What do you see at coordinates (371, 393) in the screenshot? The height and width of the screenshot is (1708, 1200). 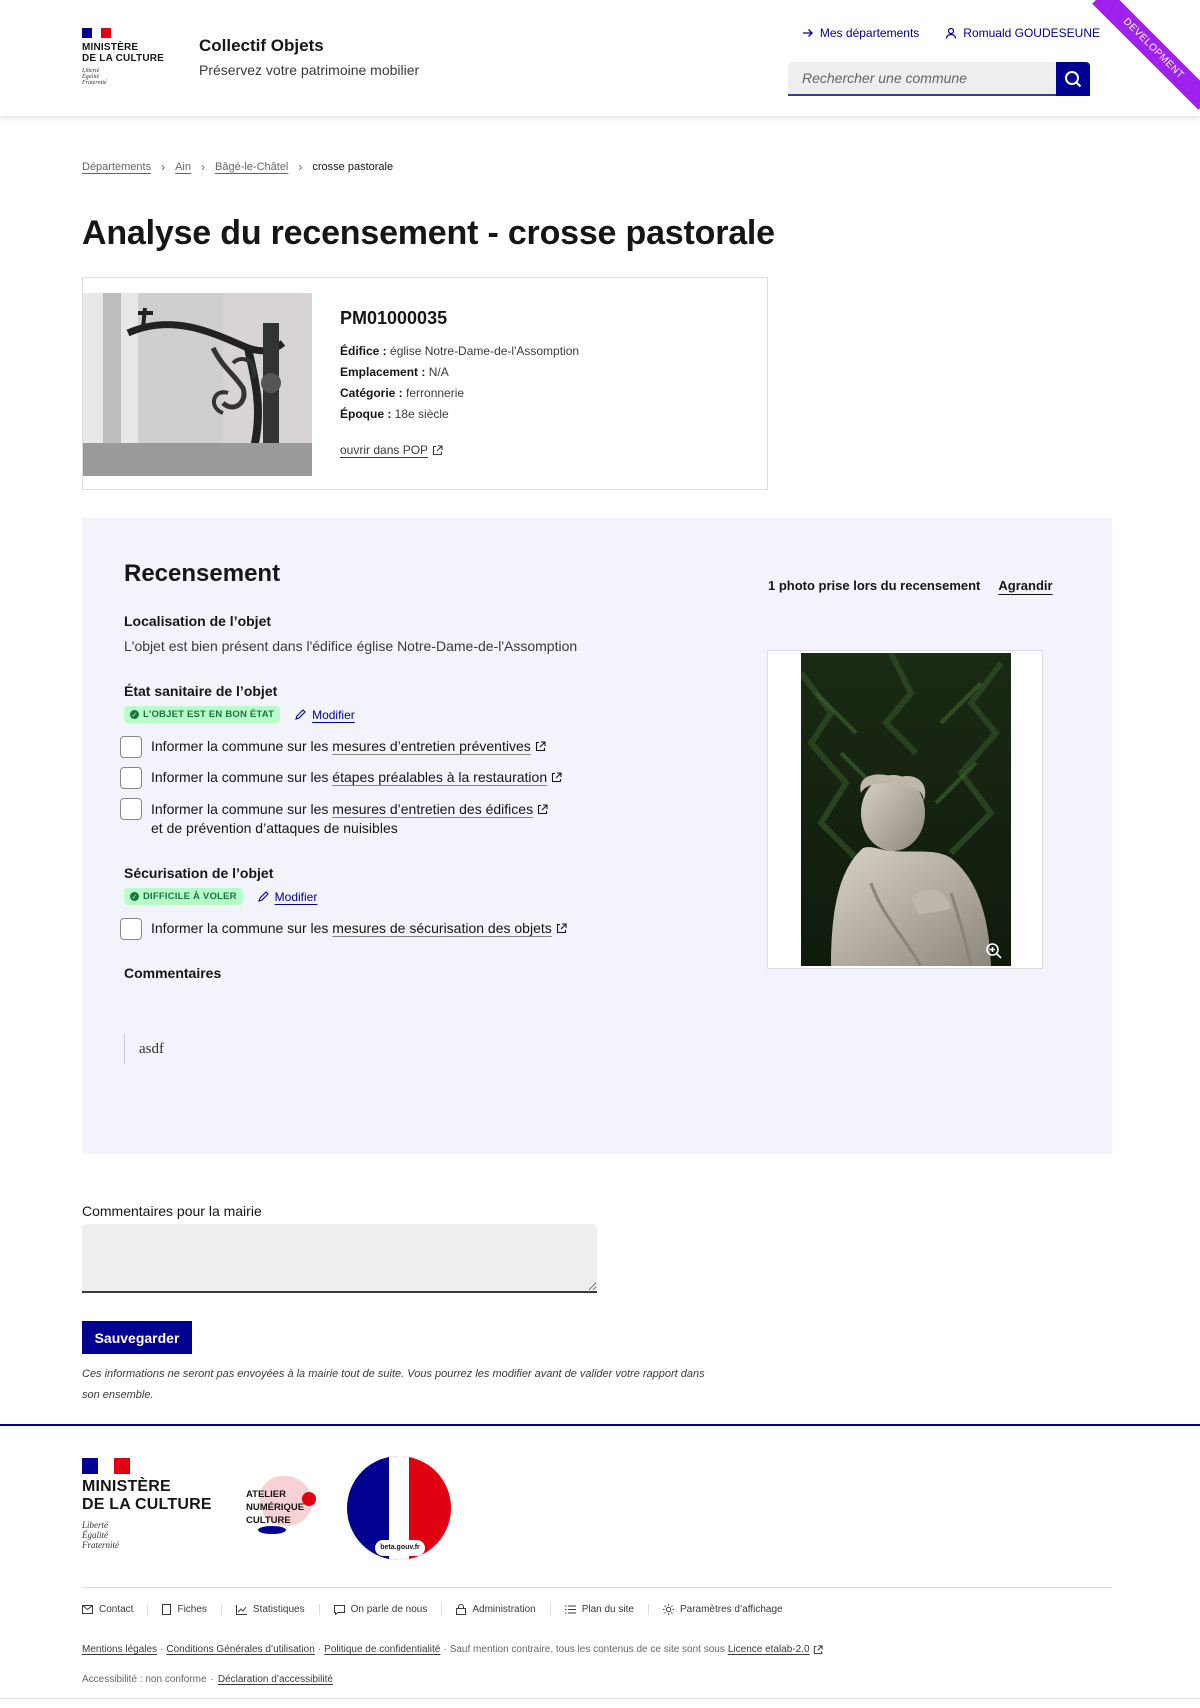 I see `categorie-label: Catégorie :` at bounding box center [371, 393].